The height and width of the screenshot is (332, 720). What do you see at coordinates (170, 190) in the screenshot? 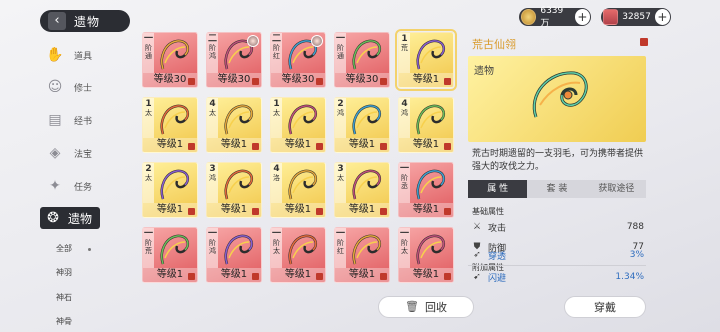
I see `relic-card: 2 太等级1` at bounding box center [170, 190].